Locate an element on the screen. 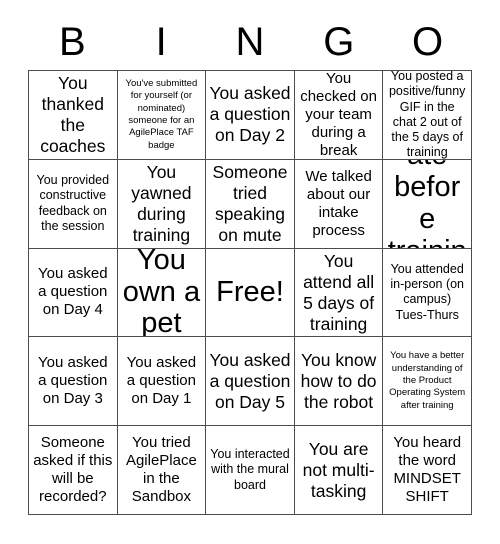 Image resolution: width=500 pixels, height=544 pixels. bingo-cell-r5c1: Someone asked if this will be recorded? is located at coordinates (73, 470).